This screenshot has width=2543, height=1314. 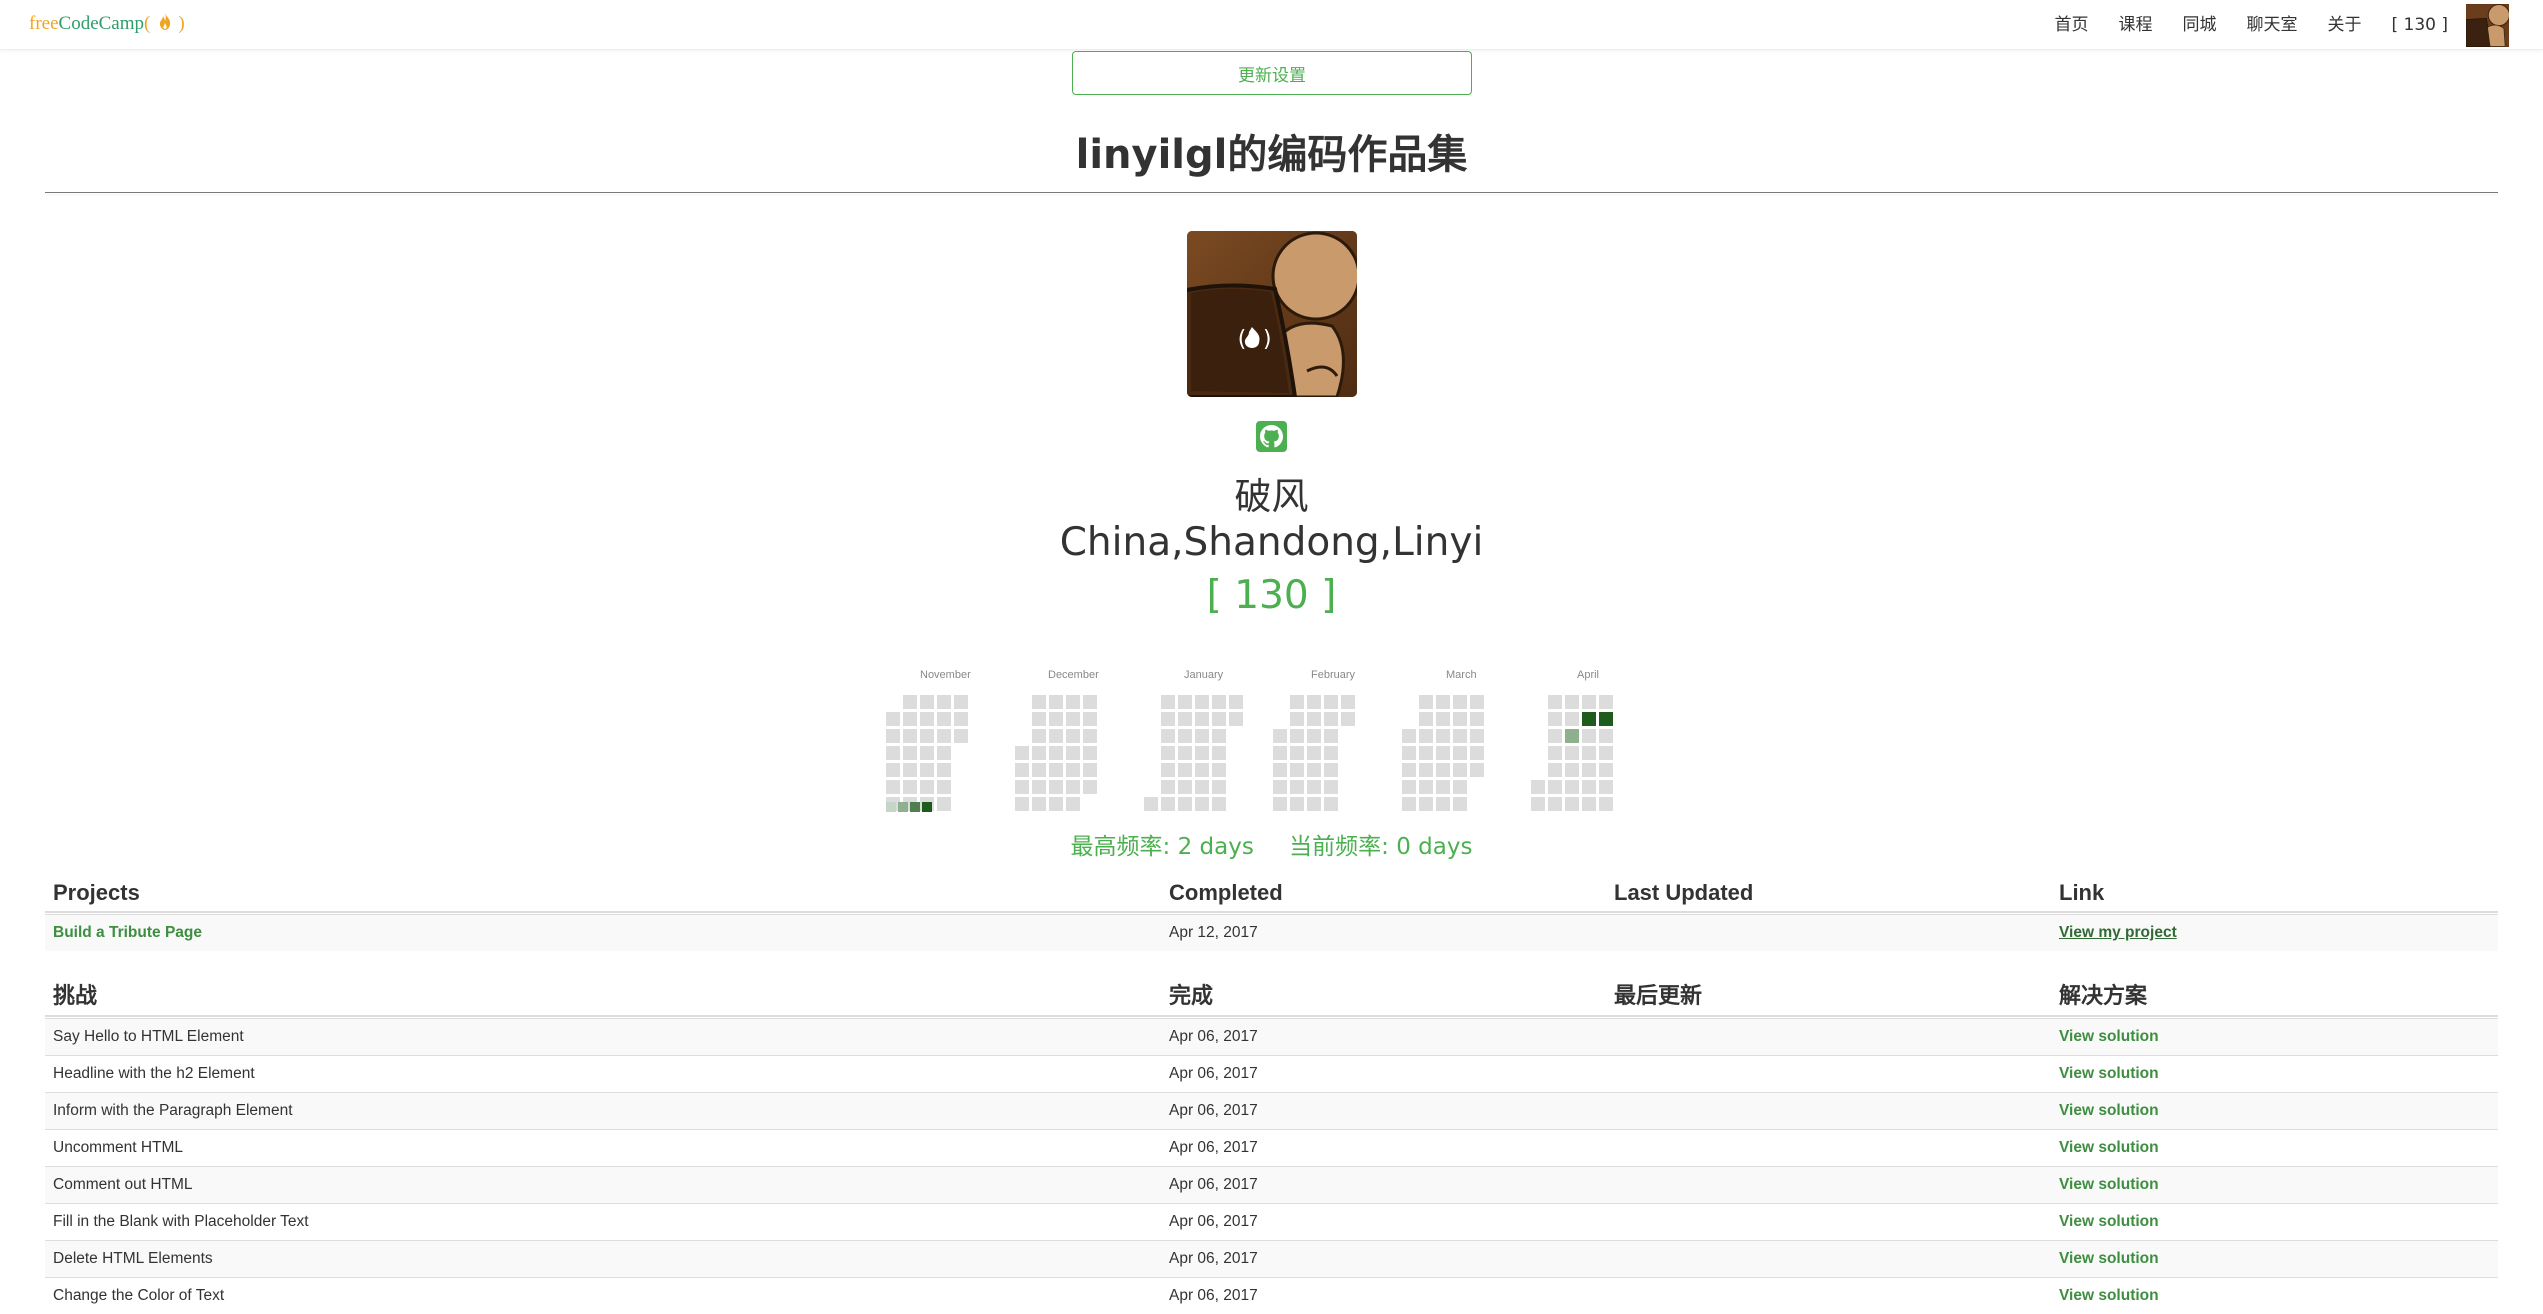 What do you see at coordinates (148, 1036) in the screenshot?
I see `challenge-name: Say Hello to HTML Element` at bounding box center [148, 1036].